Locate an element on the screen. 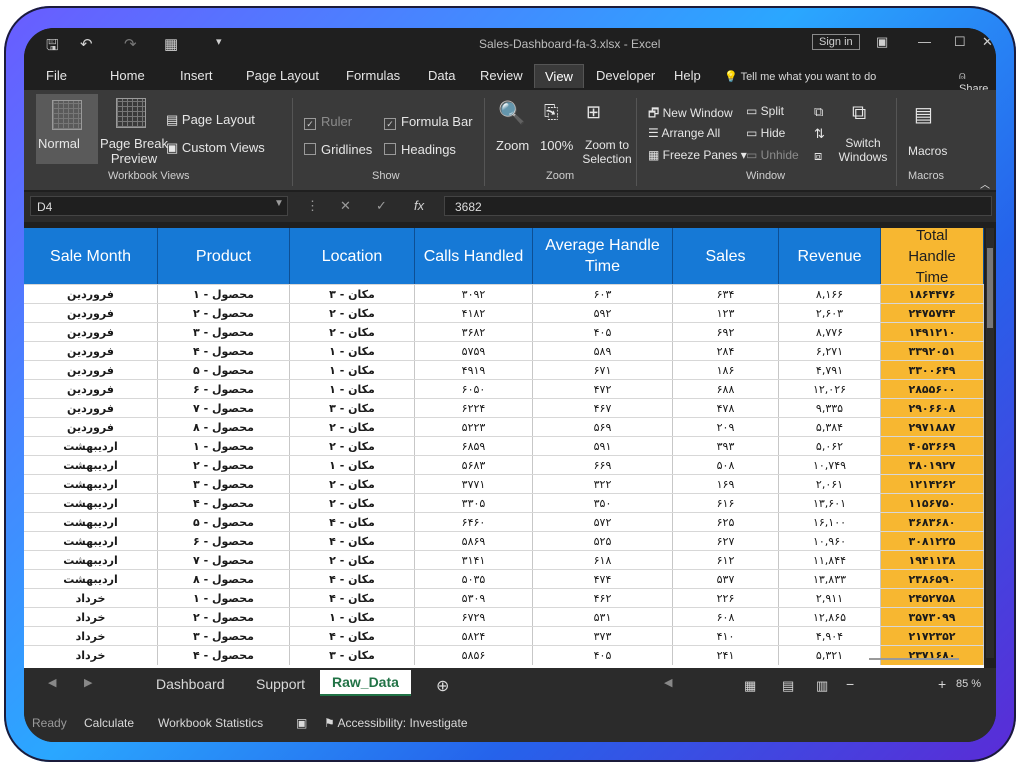 This screenshot has height=768, width=1024. unhide-button: ▭ Unhide is located at coordinates (772, 155).